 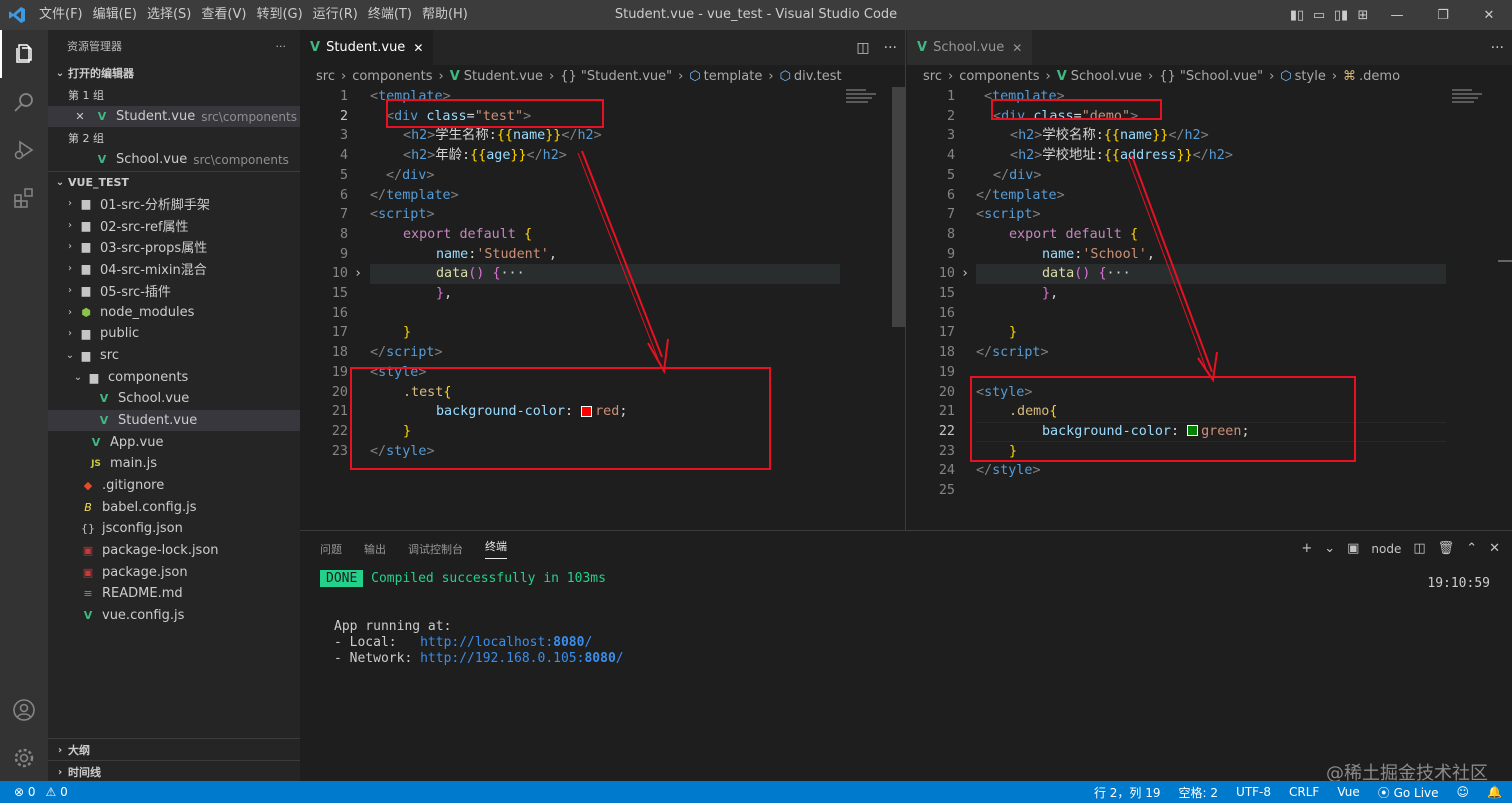 What do you see at coordinates (24, 150) in the screenshot?
I see `run-debug-icon` at bounding box center [24, 150].